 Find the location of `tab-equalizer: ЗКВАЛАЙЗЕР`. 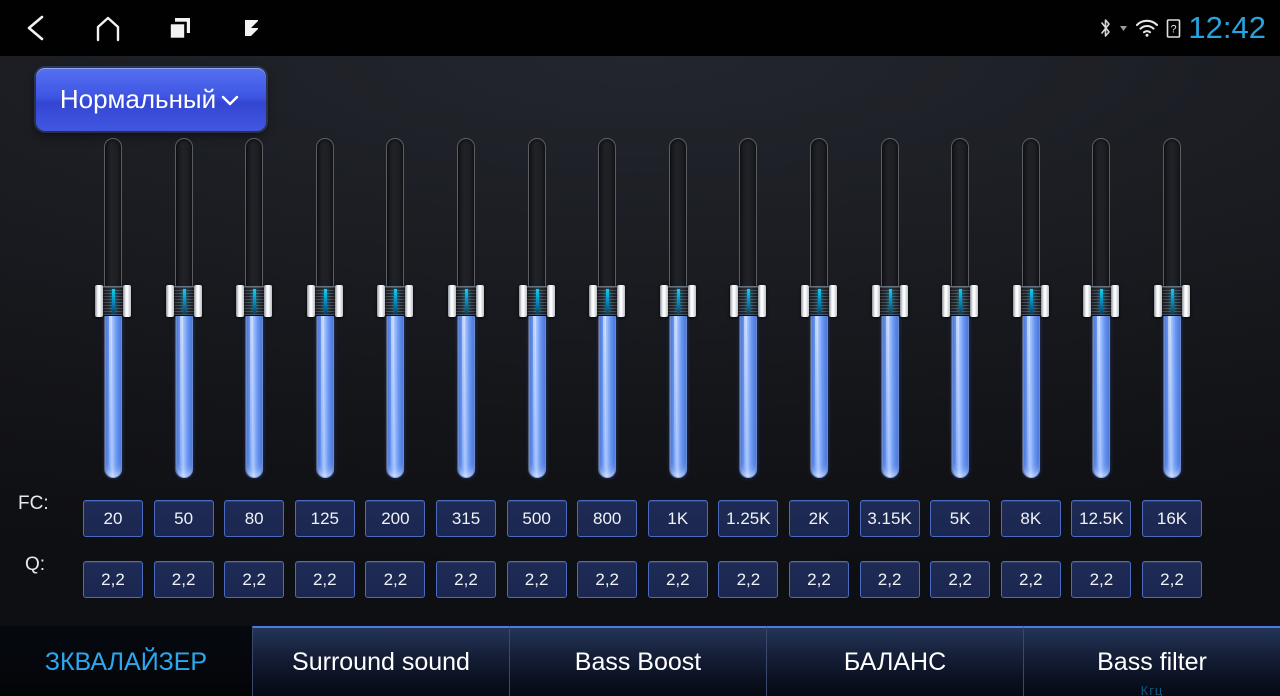

tab-equalizer: ЗКВАЛАЙЗЕР is located at coordinates (126, 661).